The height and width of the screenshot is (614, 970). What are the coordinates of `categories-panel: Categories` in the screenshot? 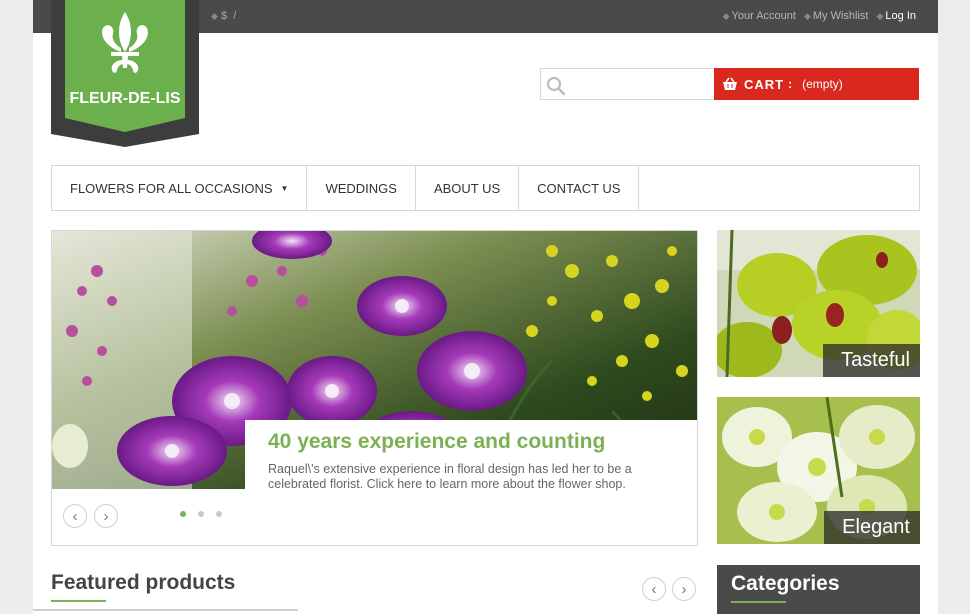 It's located at (818, 589).